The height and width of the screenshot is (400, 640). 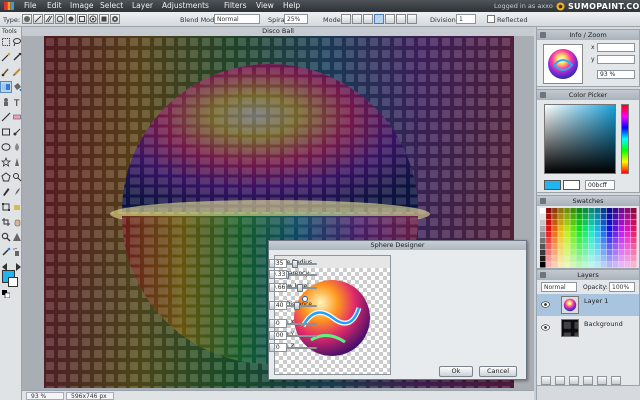 What do you see at coordinates (237, 19) in the screenshot?
I see `blend-mode-select: Normal` at bounding box center [237, 19].